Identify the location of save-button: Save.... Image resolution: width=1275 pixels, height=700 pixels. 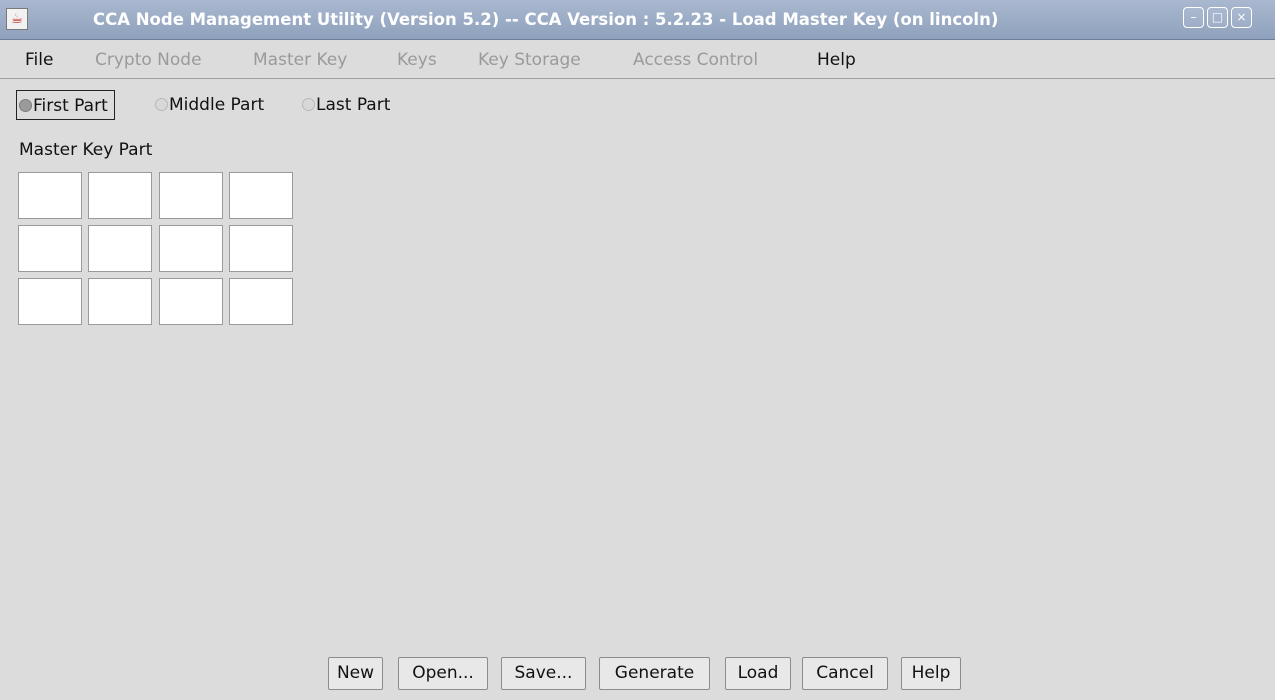
(543, 673).